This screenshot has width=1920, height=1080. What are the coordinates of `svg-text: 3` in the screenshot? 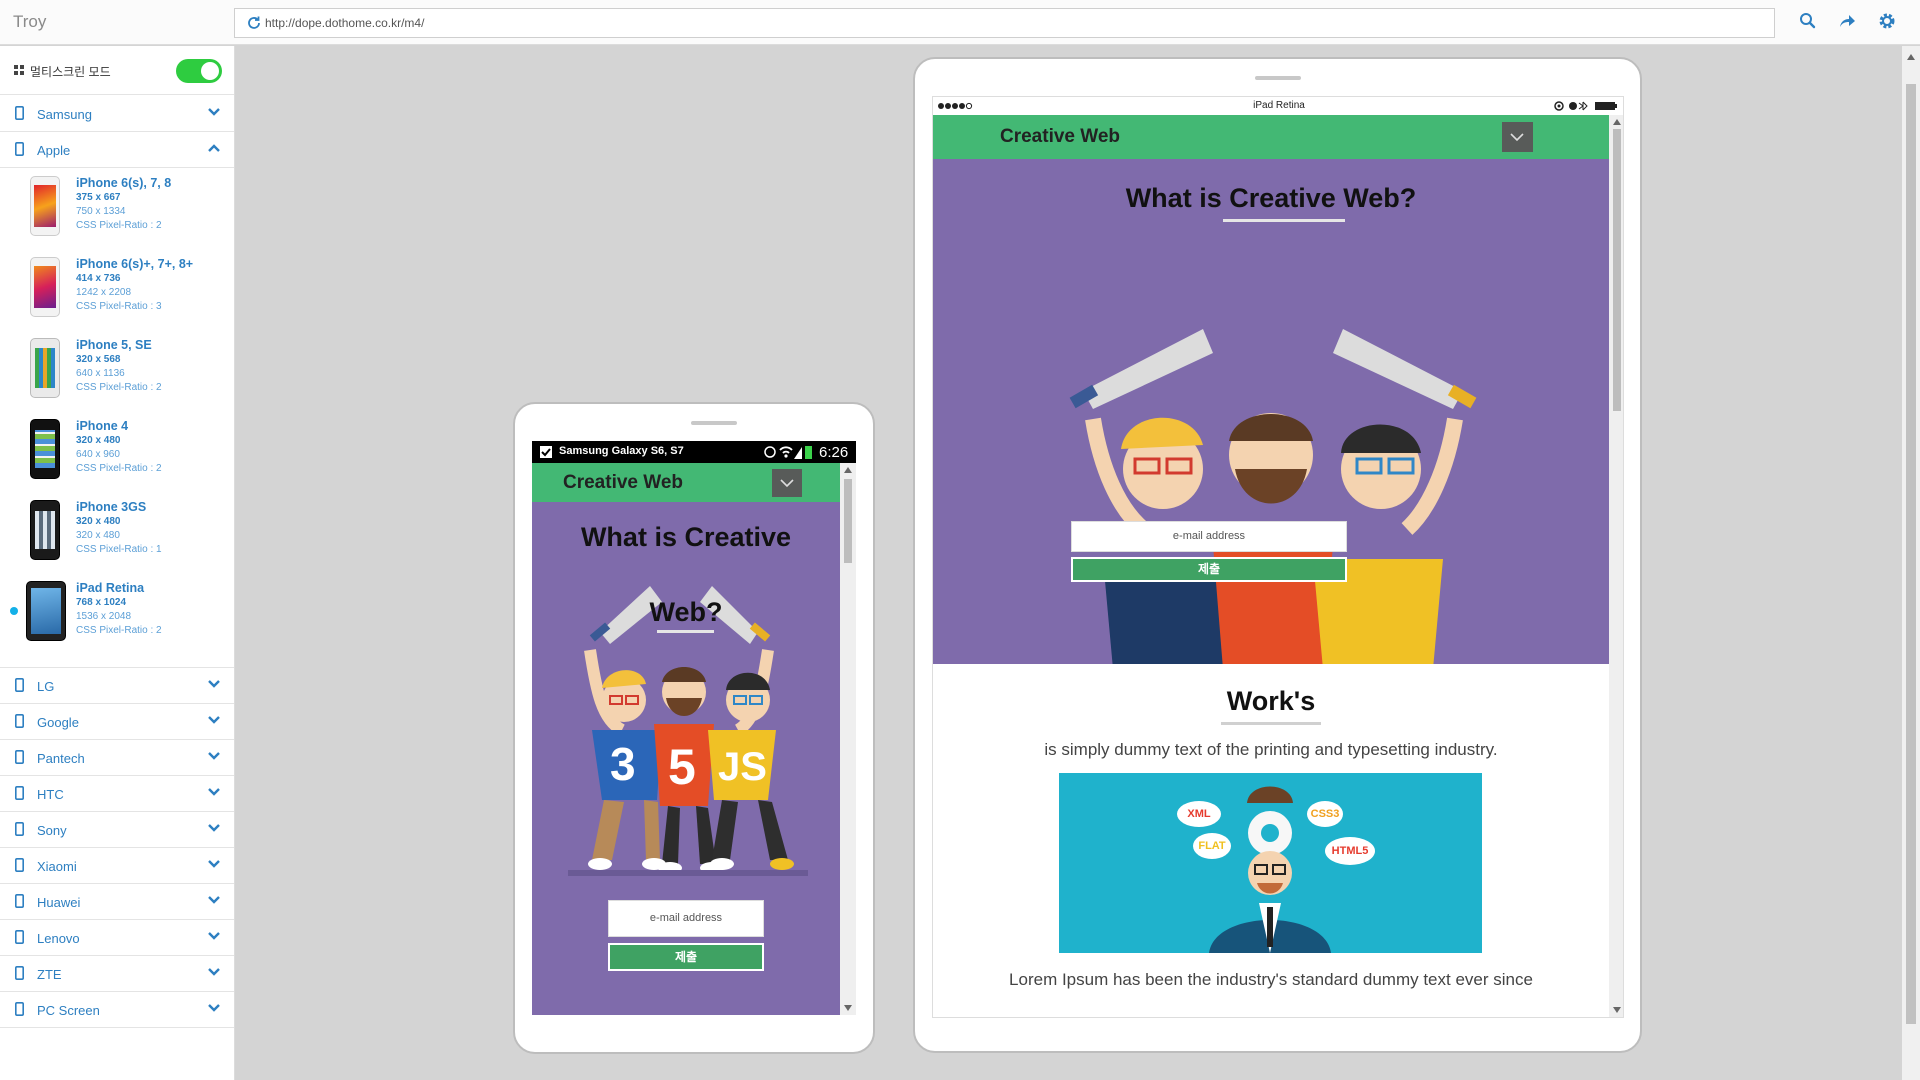 It's located at (623, 764).